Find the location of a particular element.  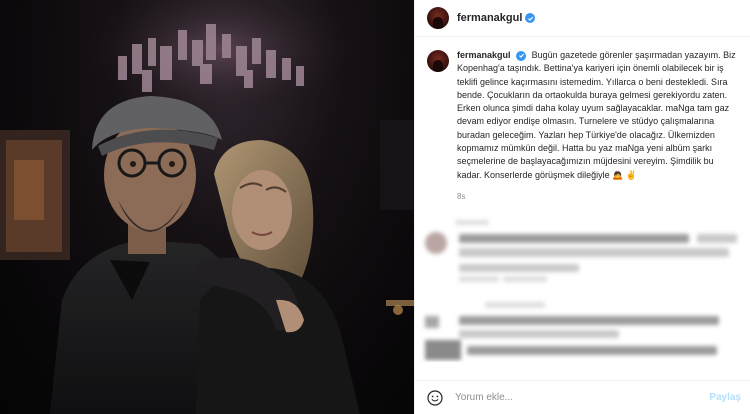

comment-composer: Yorum ekle... Paylaş is located at coordinates (582, 397).